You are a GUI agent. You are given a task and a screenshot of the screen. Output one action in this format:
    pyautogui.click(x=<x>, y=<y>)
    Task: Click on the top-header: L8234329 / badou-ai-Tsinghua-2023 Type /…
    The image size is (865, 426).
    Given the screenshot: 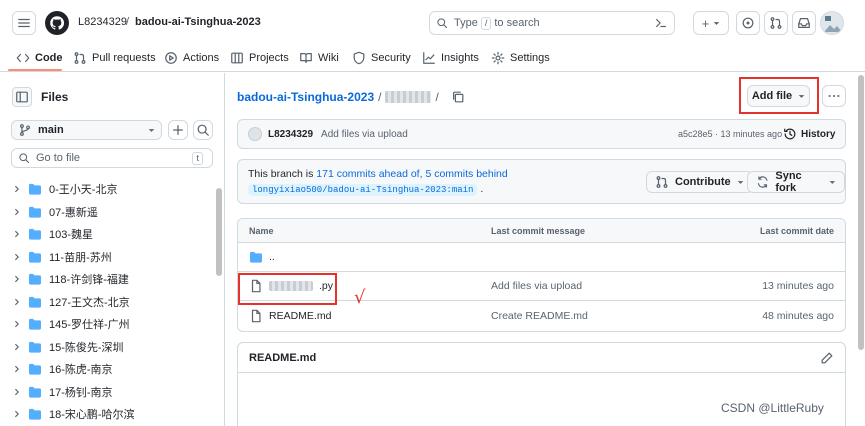 What is the action you would take?
    pyautogui.click(x=432, y=22)
    